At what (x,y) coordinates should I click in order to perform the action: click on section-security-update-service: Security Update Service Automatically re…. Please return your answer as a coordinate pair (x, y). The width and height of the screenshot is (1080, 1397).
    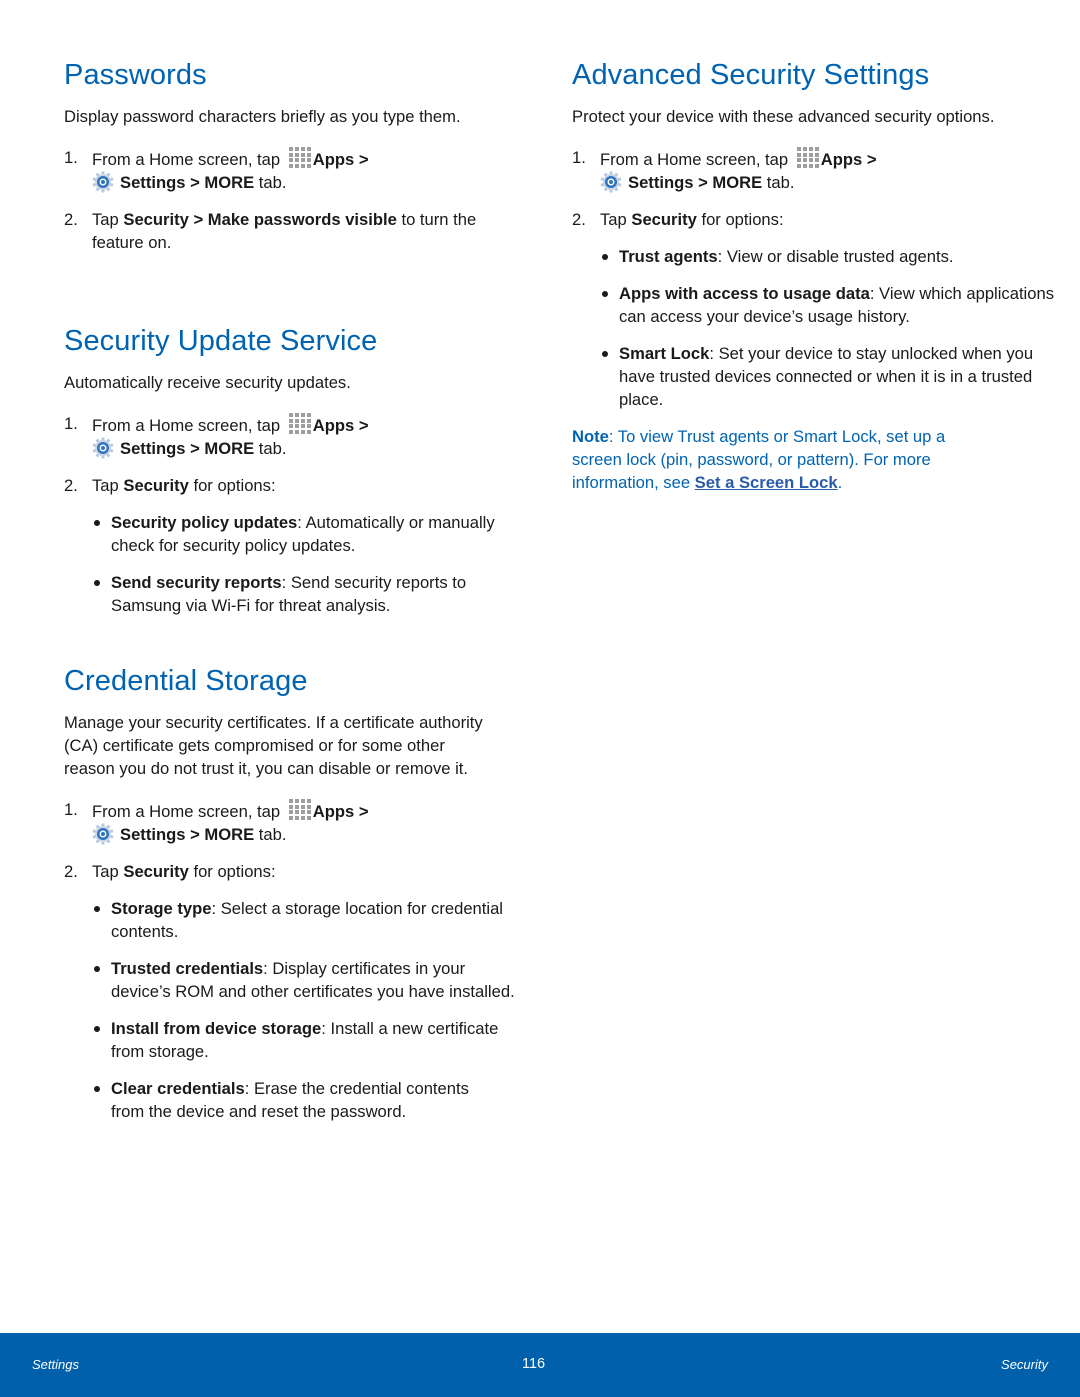
    Looking at the image, I should click on (289, 470).